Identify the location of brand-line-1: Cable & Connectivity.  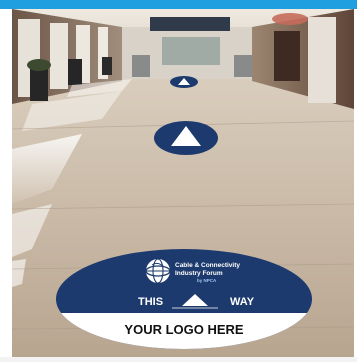
(207, 265).